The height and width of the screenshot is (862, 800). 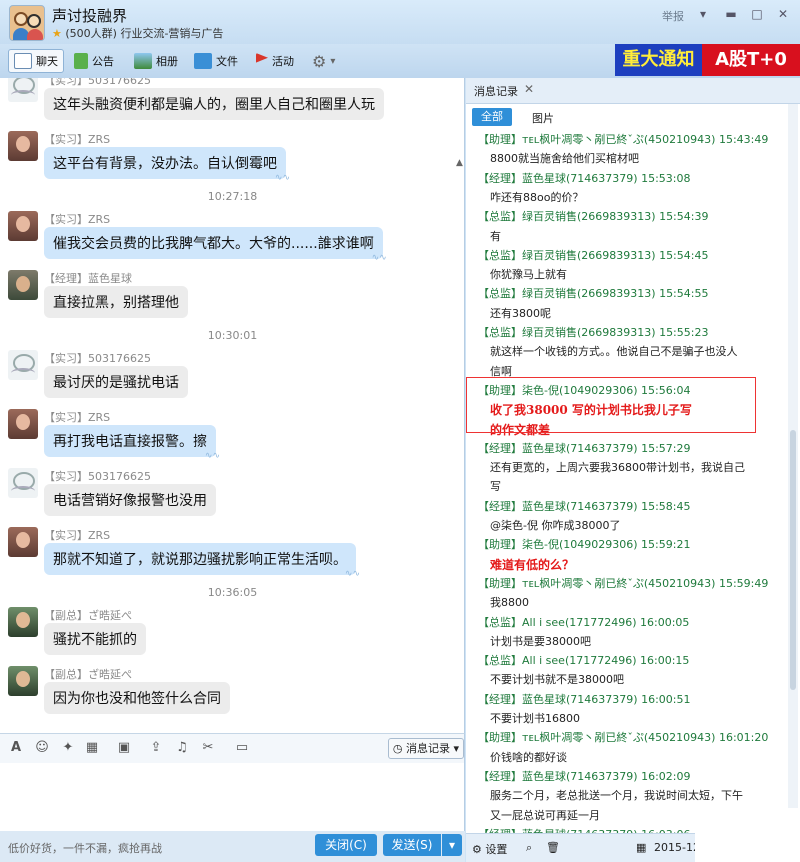 I want to click on history-entry-text: 还有更宽的，上周六要我36800带计划书，我说自己, so click(x=617, y=468).